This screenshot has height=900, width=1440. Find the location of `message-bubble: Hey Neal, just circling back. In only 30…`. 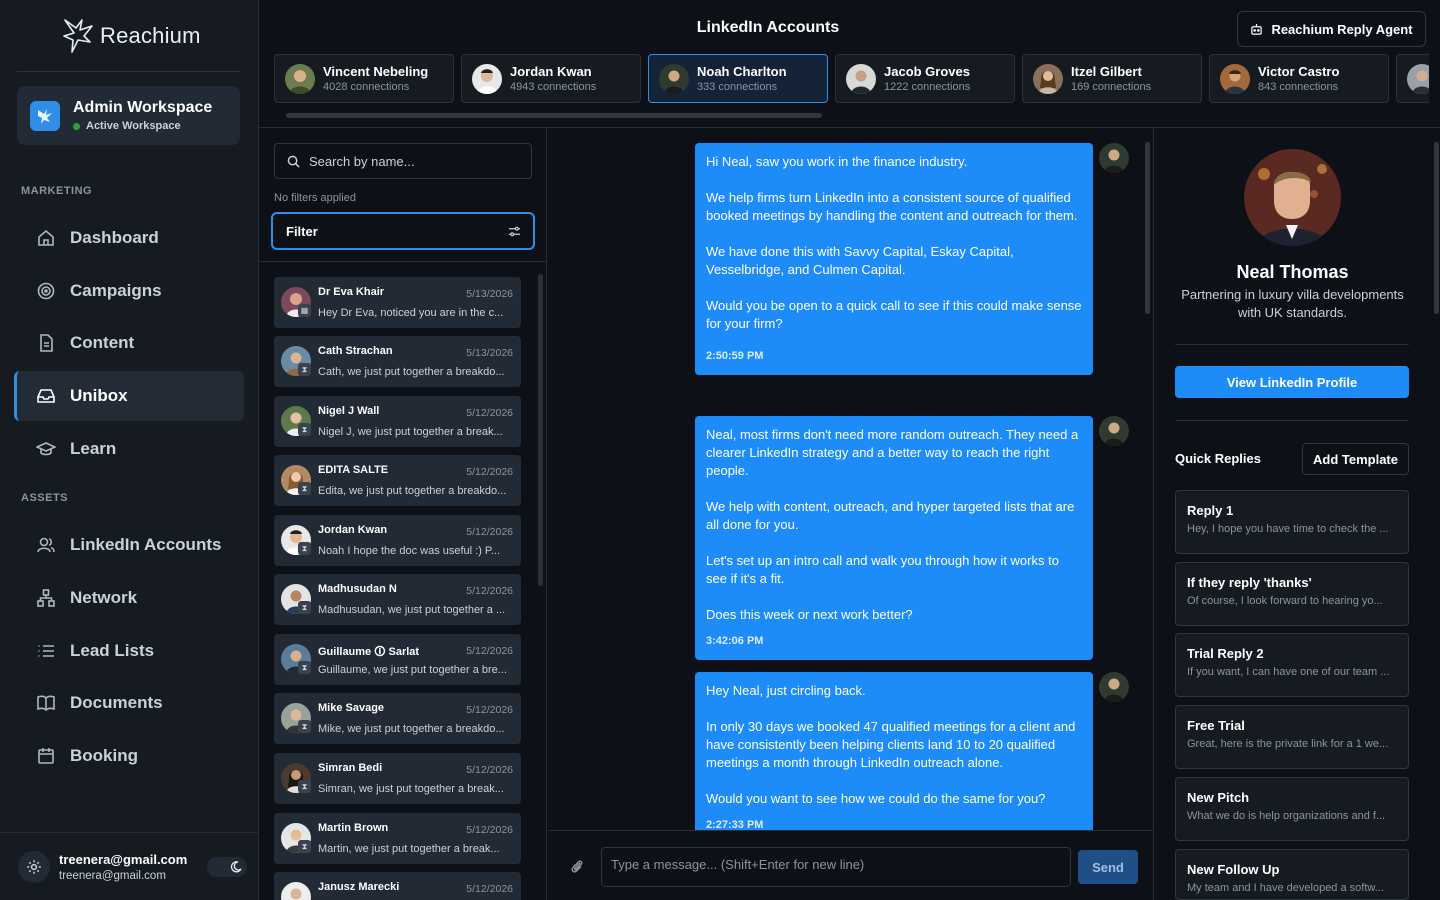

message-bubble: Hey Neal, just circling back. In only 30… is located at coordinates (894, 751).